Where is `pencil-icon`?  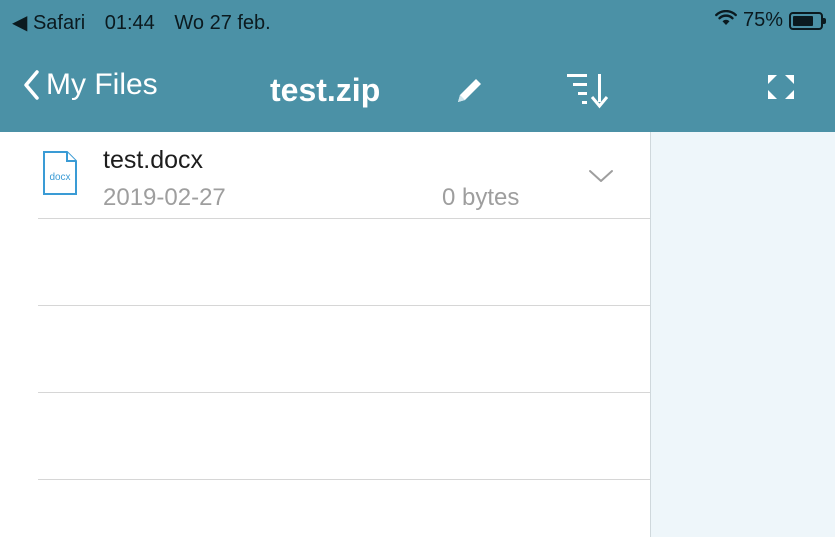 pencil-icon is located at coordinates (469, 90).